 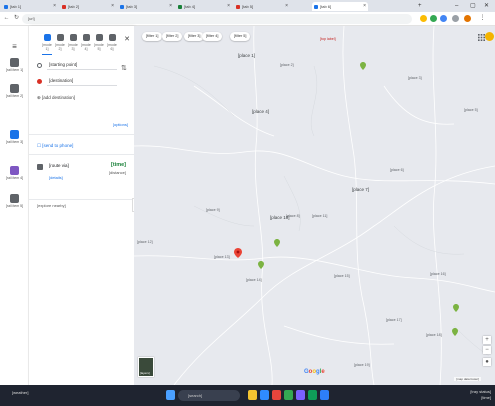 I want to click on map-place-label: [place 18], so click(x=434, y=335).